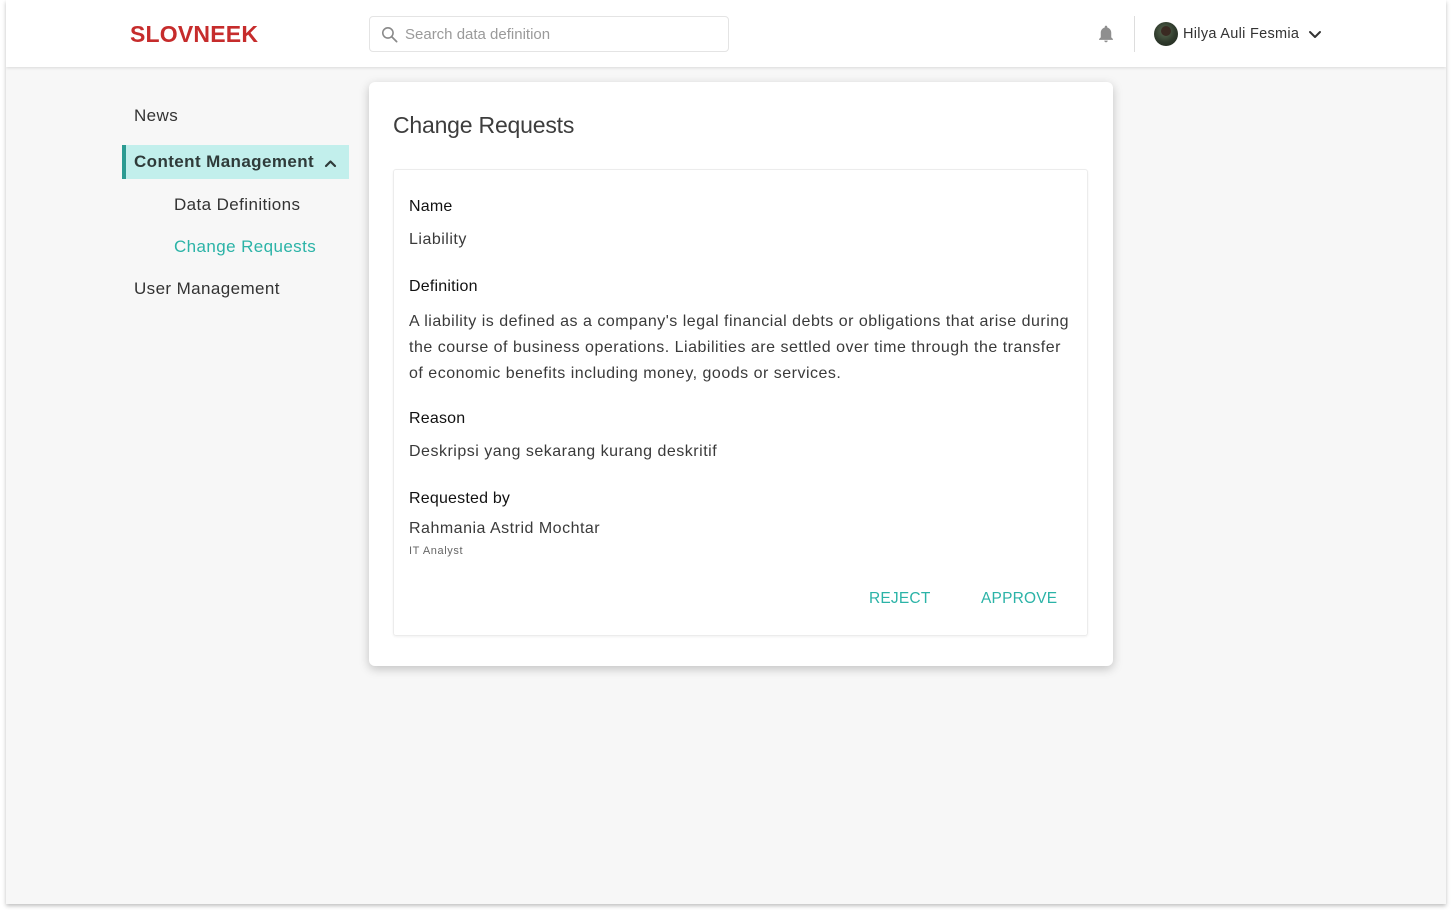  What do you see at coordinates (330, 163) in the screenshot?
I see `chevron-up-icon` at bounding box center [330, 163].